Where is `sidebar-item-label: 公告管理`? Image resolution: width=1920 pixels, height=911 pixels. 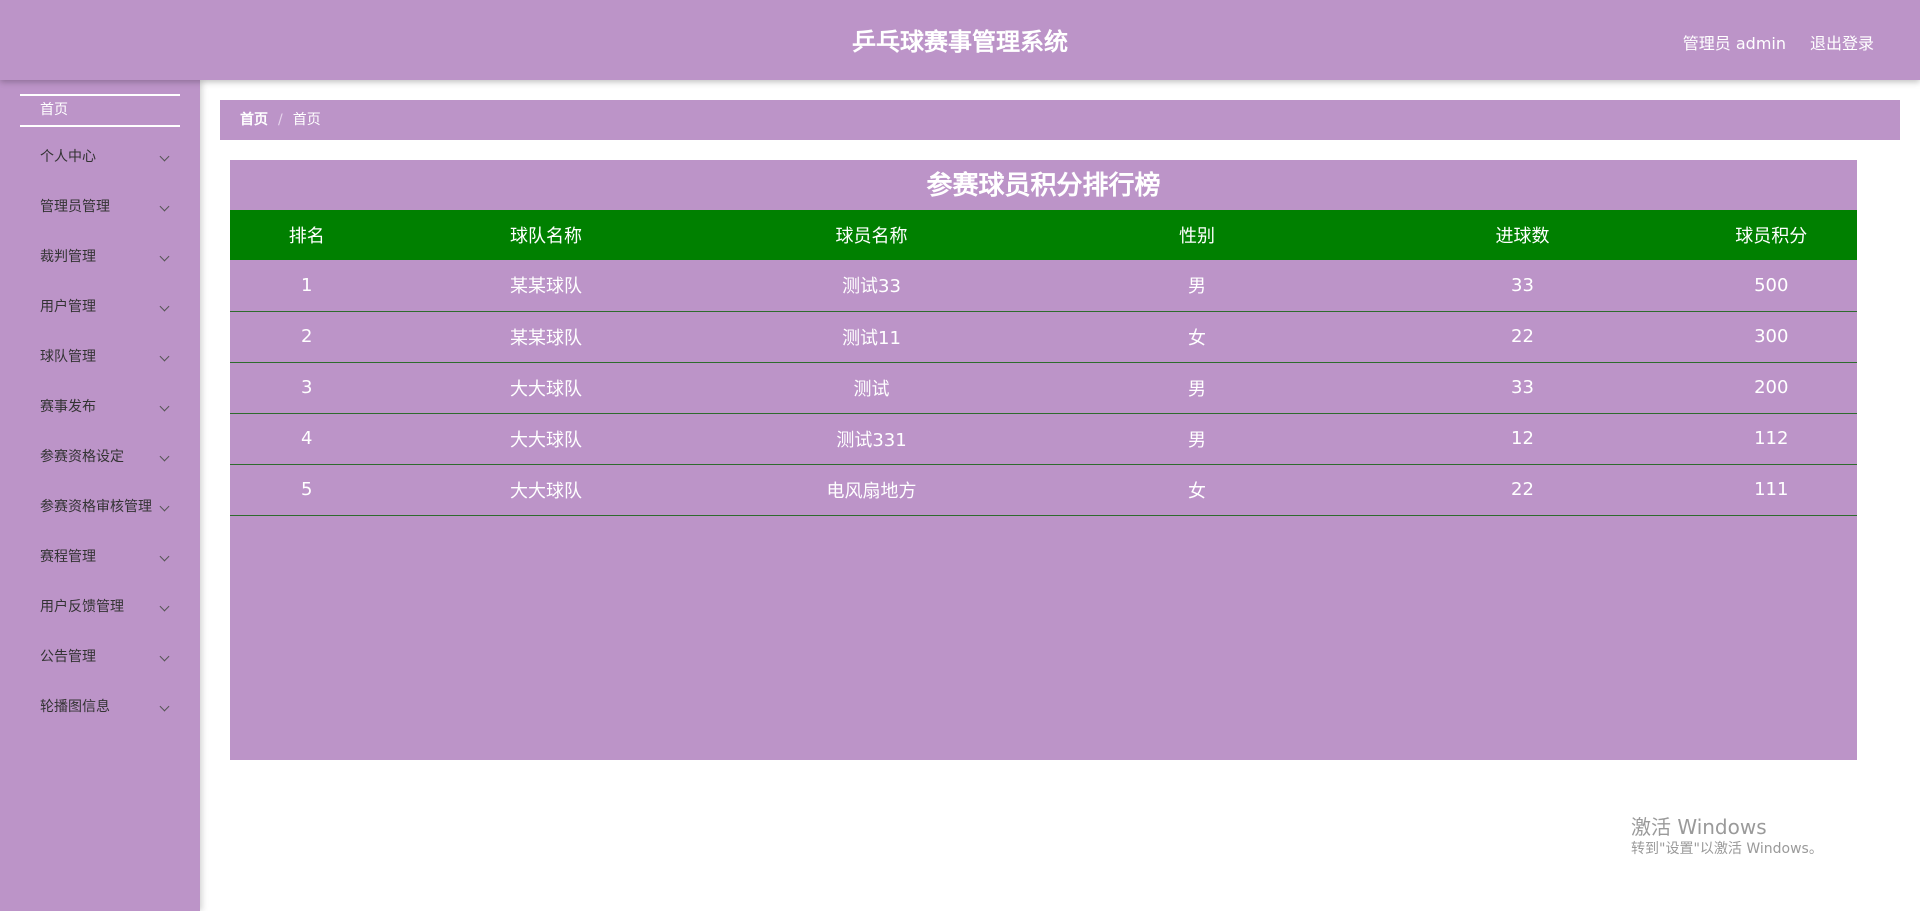
sidebar-item-label: 公告管理 is located at coordinates (68, 657).